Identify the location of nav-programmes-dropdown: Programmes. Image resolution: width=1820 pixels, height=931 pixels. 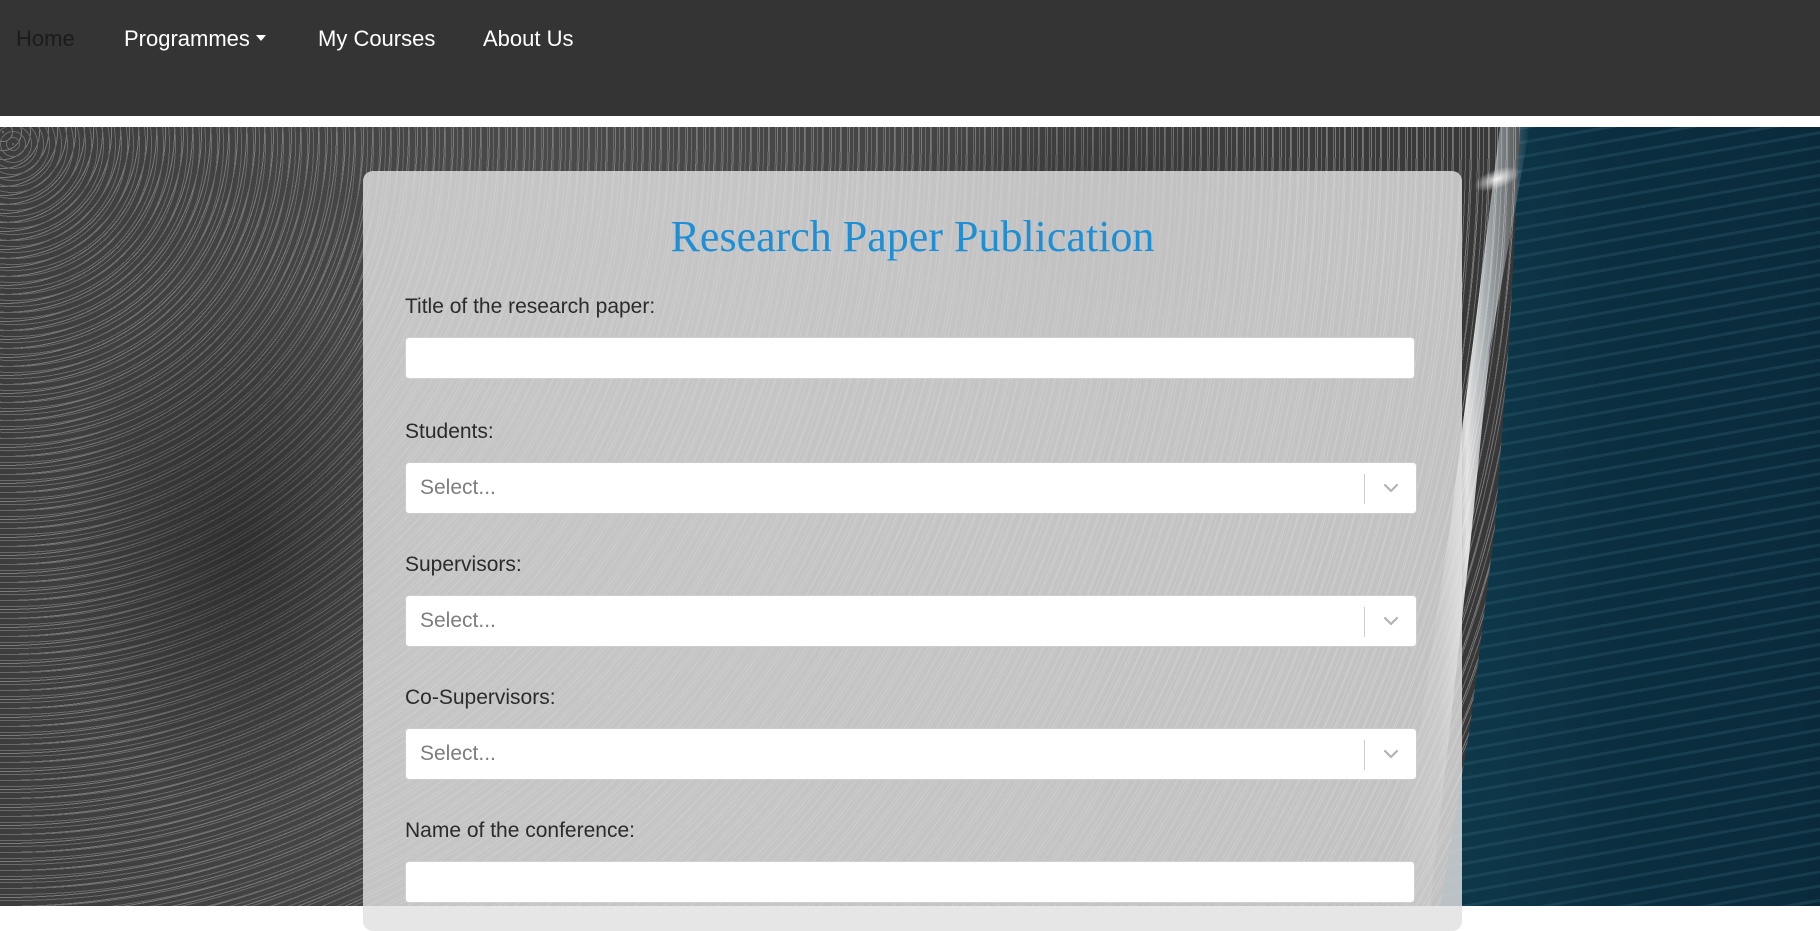
(195, 39).